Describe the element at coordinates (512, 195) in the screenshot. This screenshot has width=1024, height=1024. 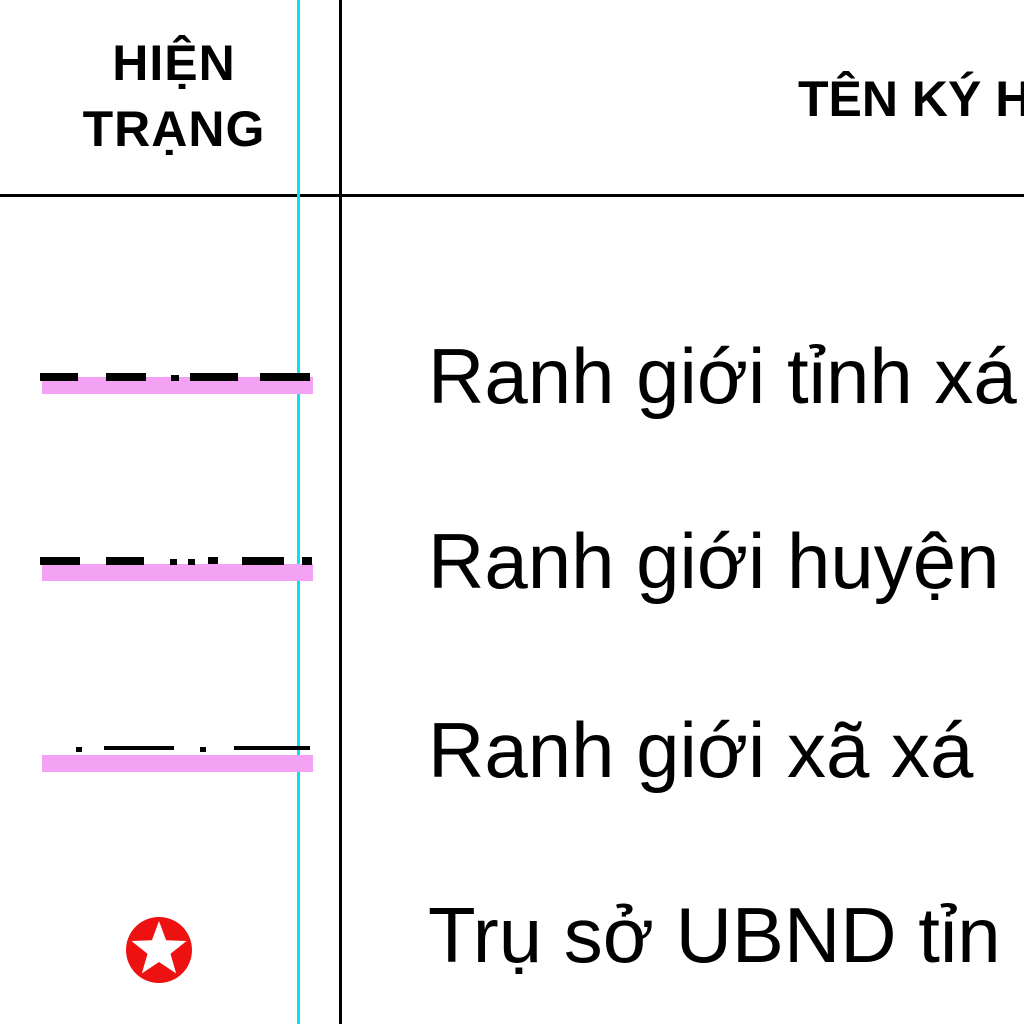
I see `header-divider` at that location.